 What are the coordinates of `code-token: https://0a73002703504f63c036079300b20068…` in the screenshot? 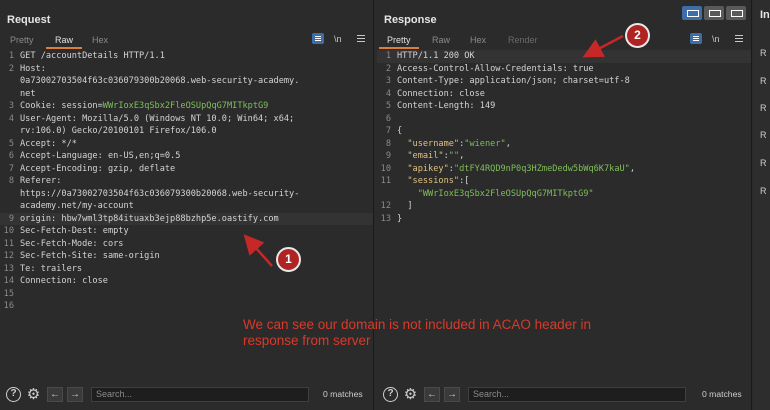 It's located at (160, 193).